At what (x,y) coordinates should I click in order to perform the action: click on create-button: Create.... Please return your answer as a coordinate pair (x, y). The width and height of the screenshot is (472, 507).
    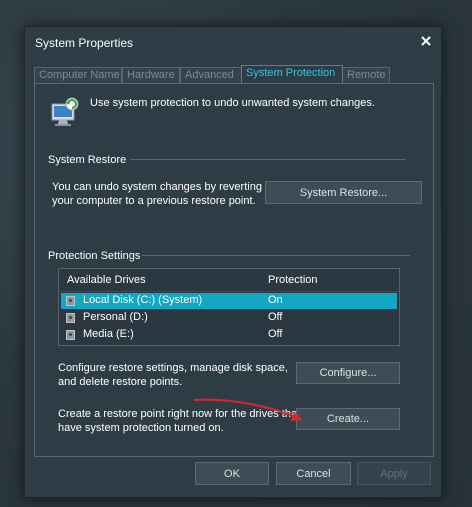
    Looking at the image, I should click on (348, 419).